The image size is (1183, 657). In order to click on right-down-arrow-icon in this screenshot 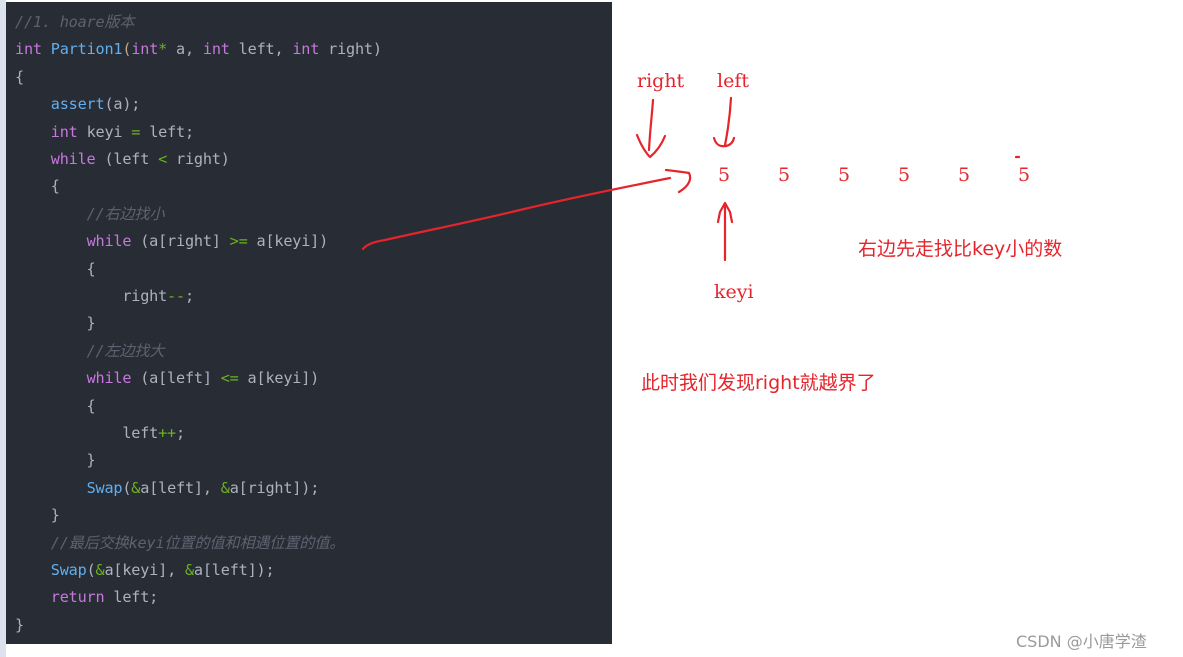, I will do `click(651, 128)`.